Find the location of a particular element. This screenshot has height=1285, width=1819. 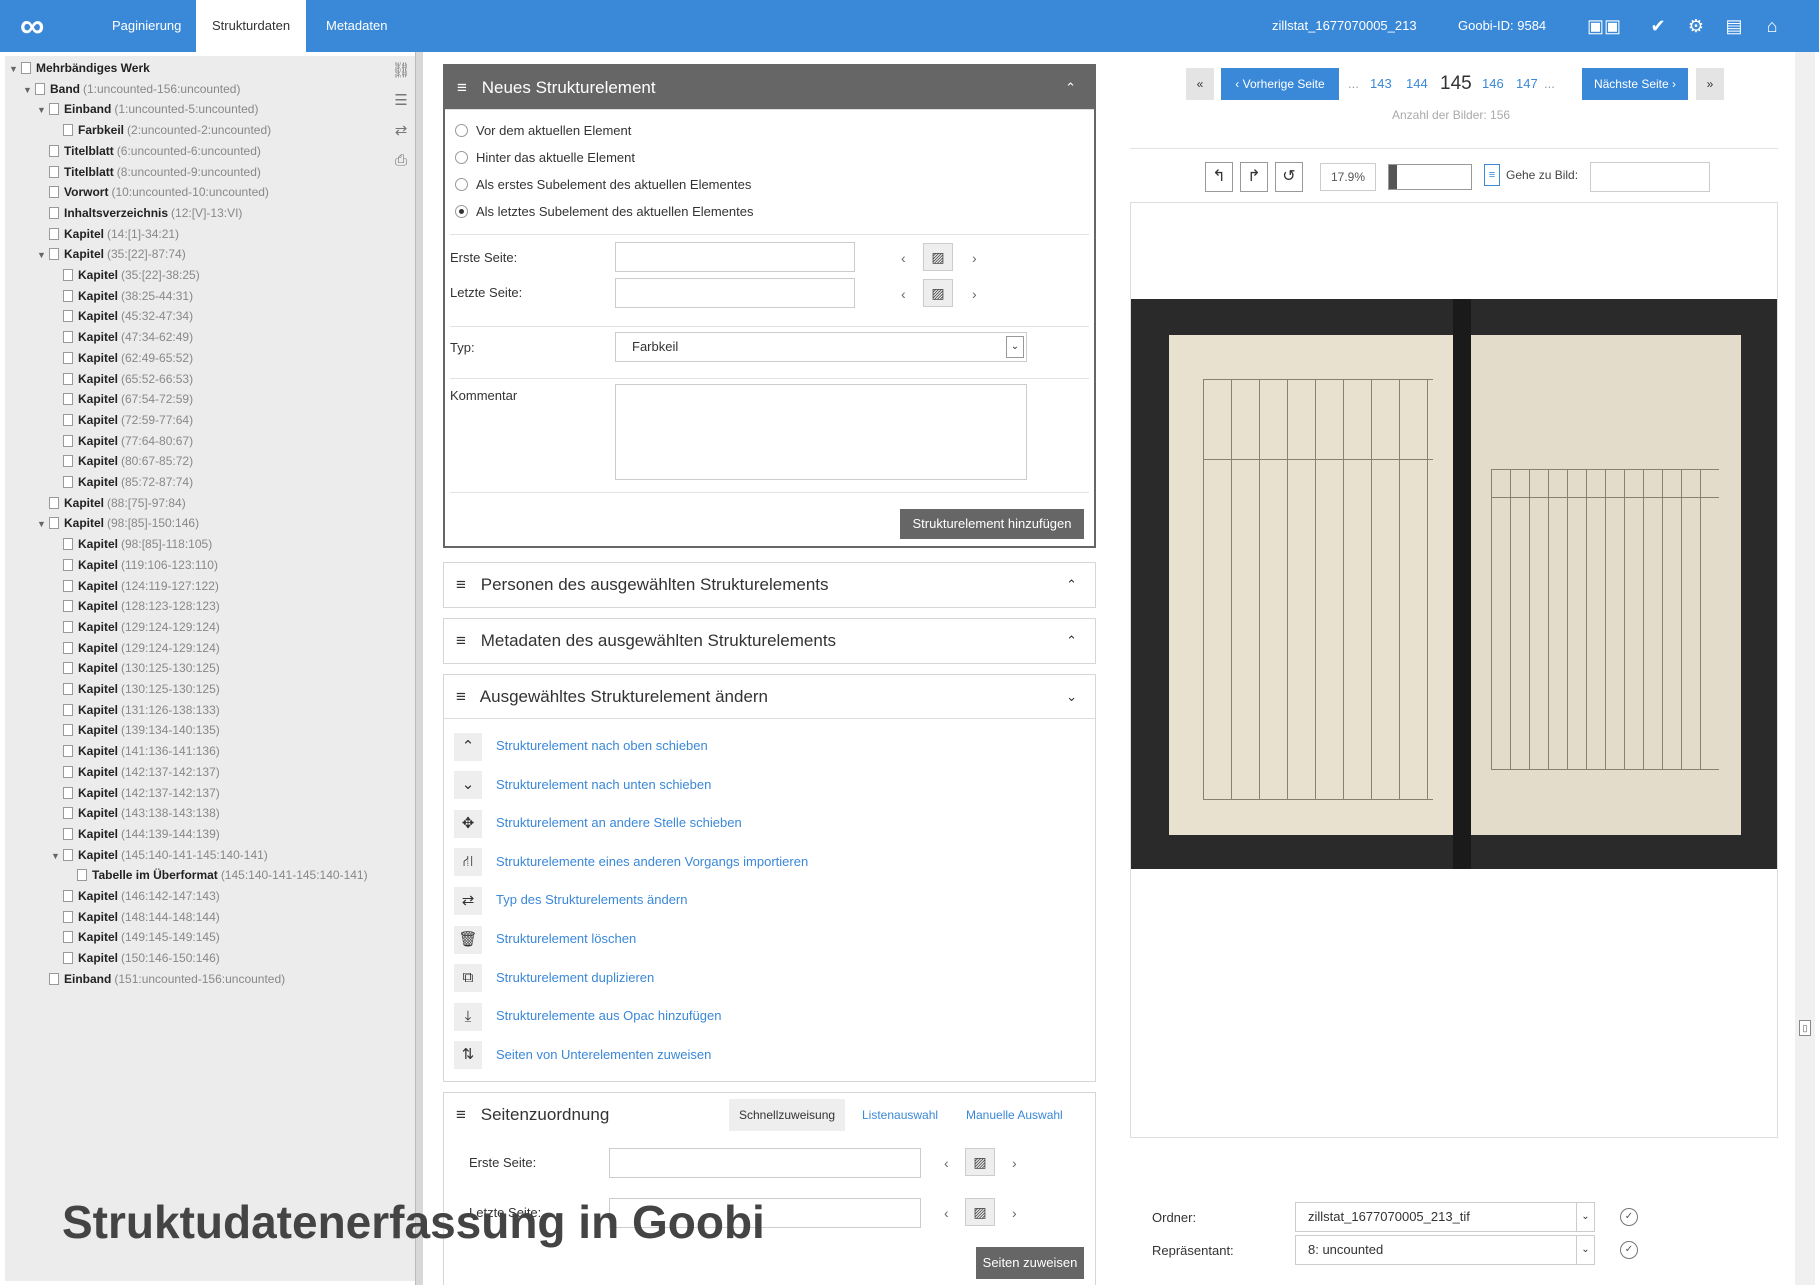

home-icon: ⌂ is located at coordinates (1772, 26).